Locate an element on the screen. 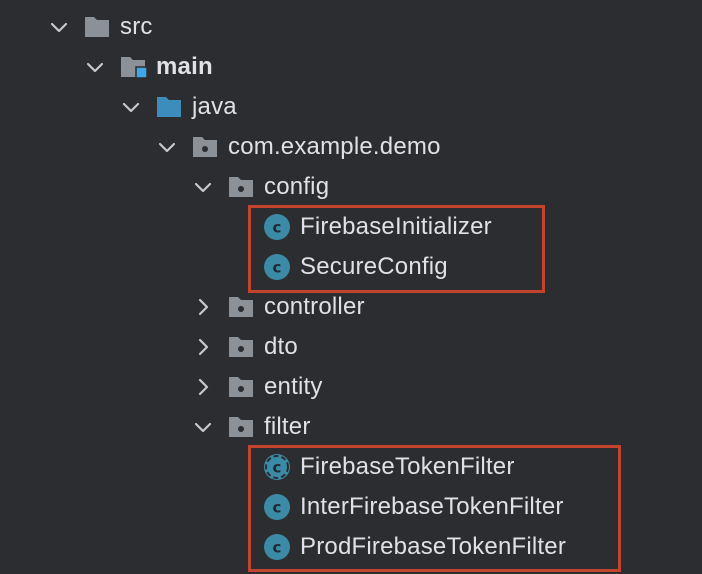 This screenshot has height=574, width=702. tree-item-class-firebaseinitializer: c FirebaseInitializer is located at coordinates (351, 227).